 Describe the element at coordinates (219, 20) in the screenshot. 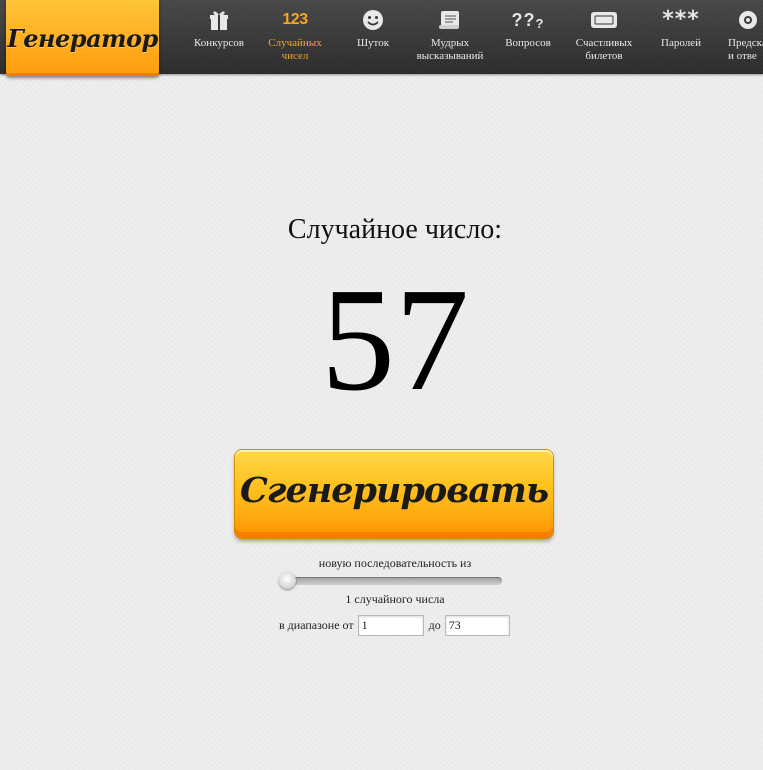

I see `gift-icon` at that location.